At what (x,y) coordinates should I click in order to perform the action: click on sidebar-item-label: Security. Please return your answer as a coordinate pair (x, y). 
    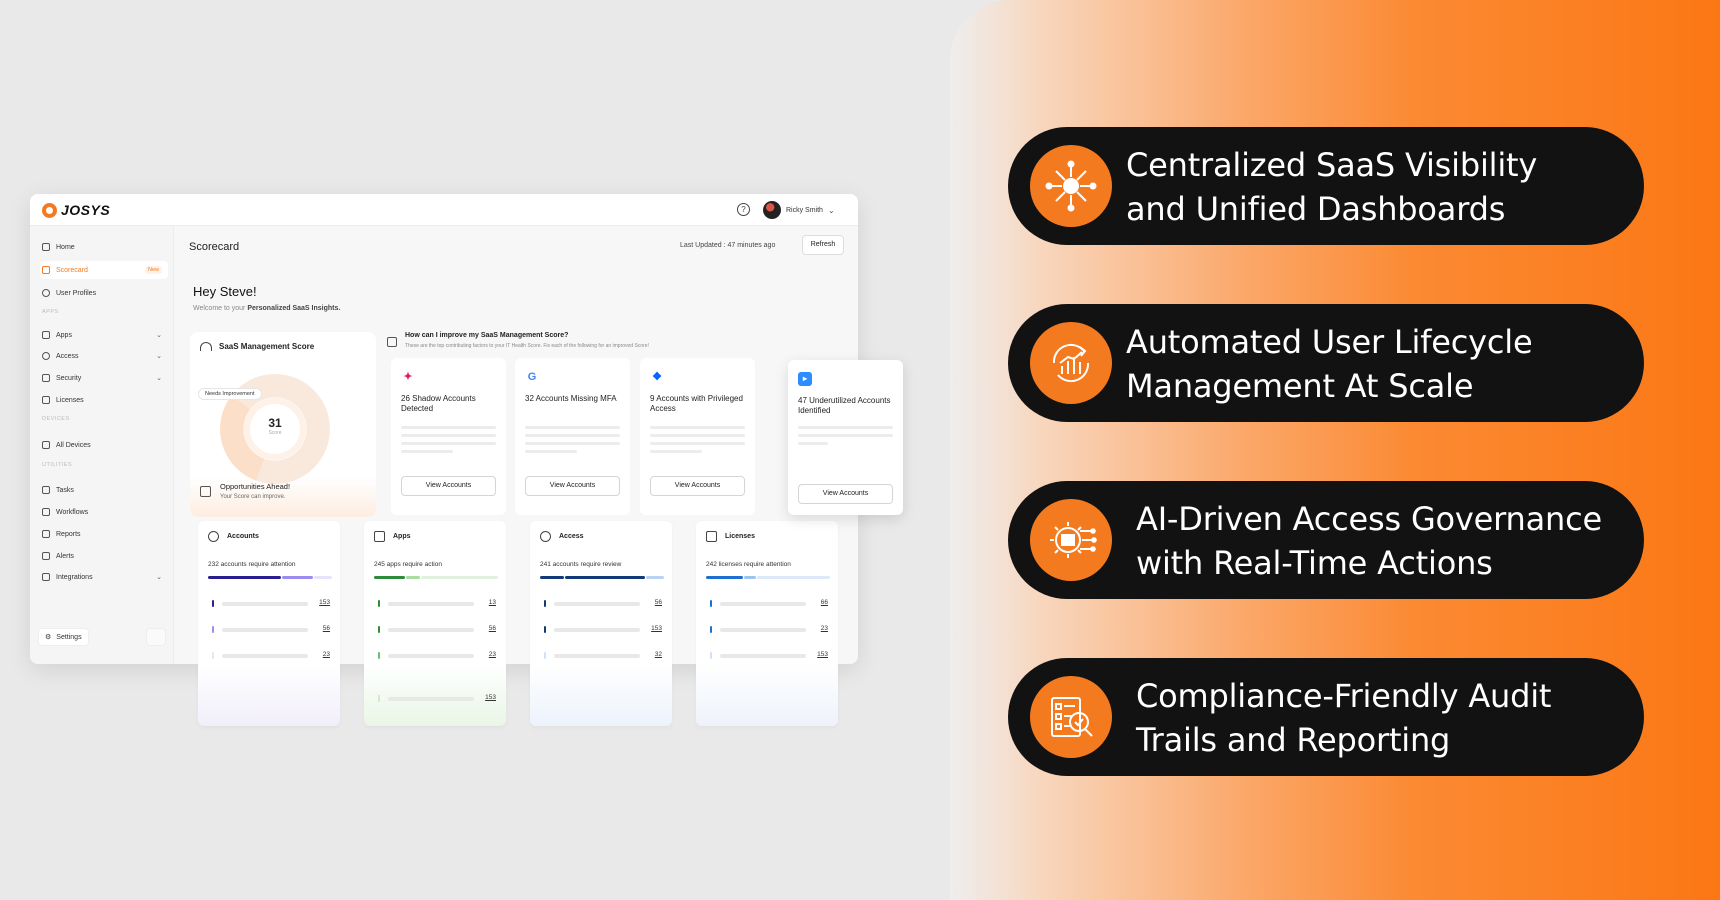
    Looking at the image, I should click on (69, 378).